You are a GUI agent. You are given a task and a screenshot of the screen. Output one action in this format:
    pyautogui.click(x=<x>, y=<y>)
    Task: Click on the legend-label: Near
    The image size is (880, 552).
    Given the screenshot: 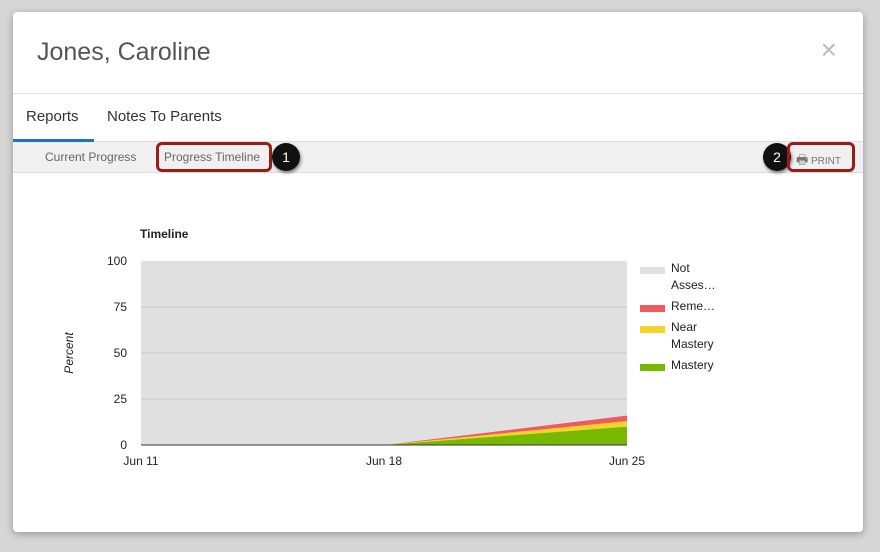 What is the action you would take?
    pyautogui.click(x=684, y=327)
    